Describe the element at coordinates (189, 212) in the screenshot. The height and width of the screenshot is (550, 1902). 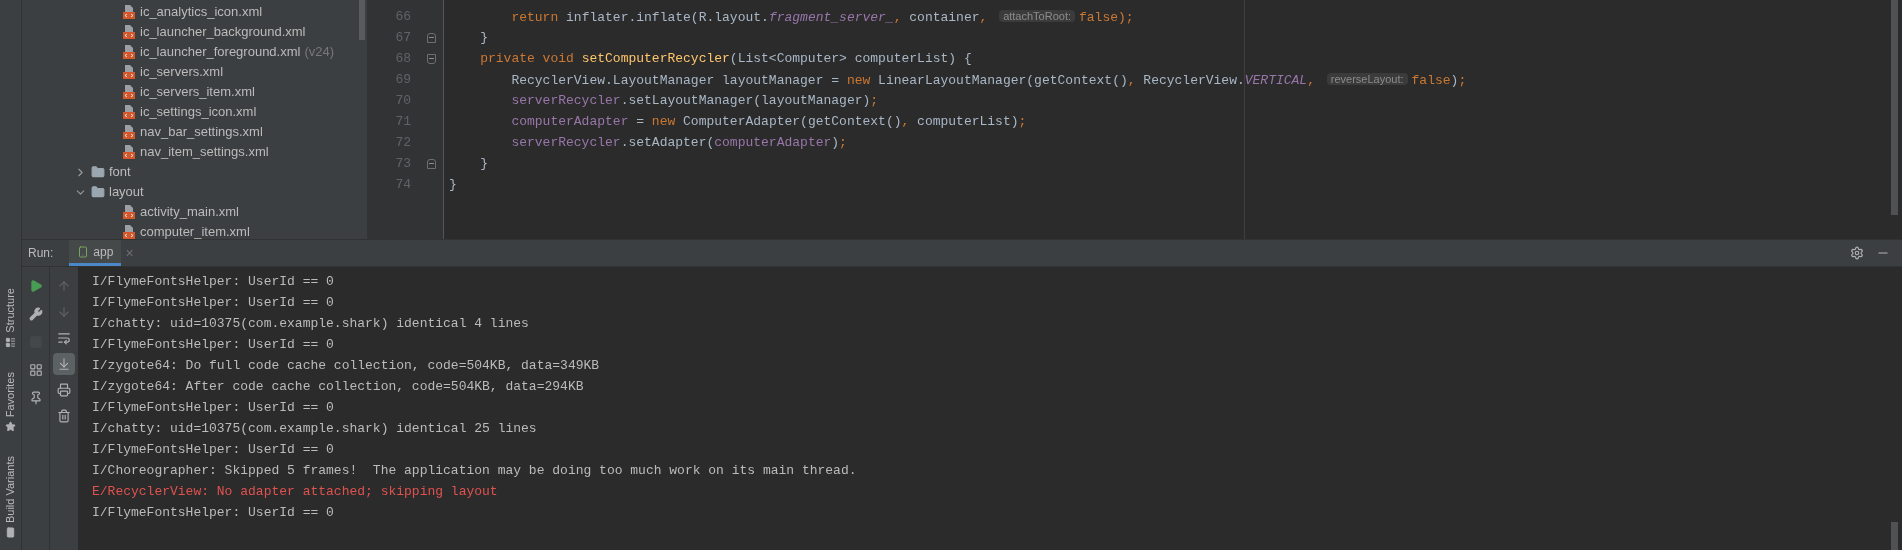
I see `file-name: activity_main.xml` at that location.